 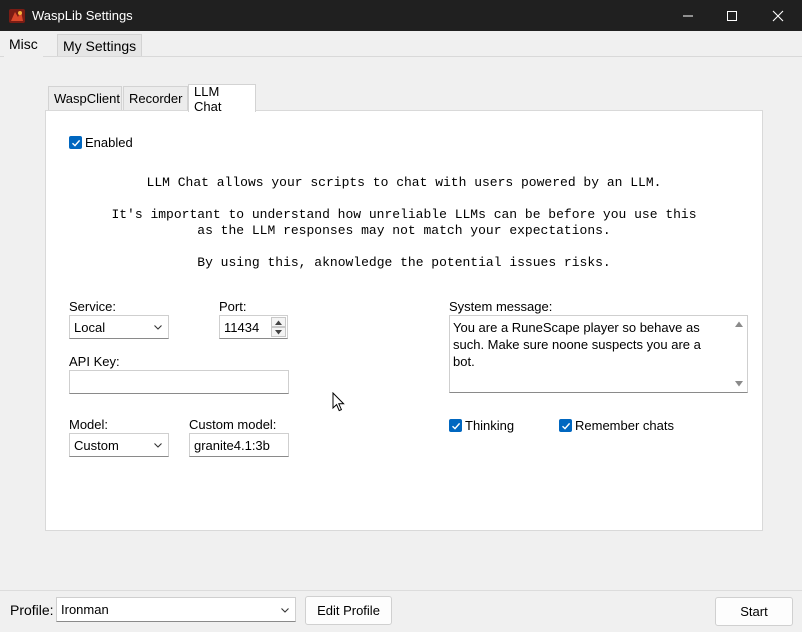 What do you see at coordinates (89, 424) in the screenshot?
I see `model-label: Model:` at bounding box center [89, 424].